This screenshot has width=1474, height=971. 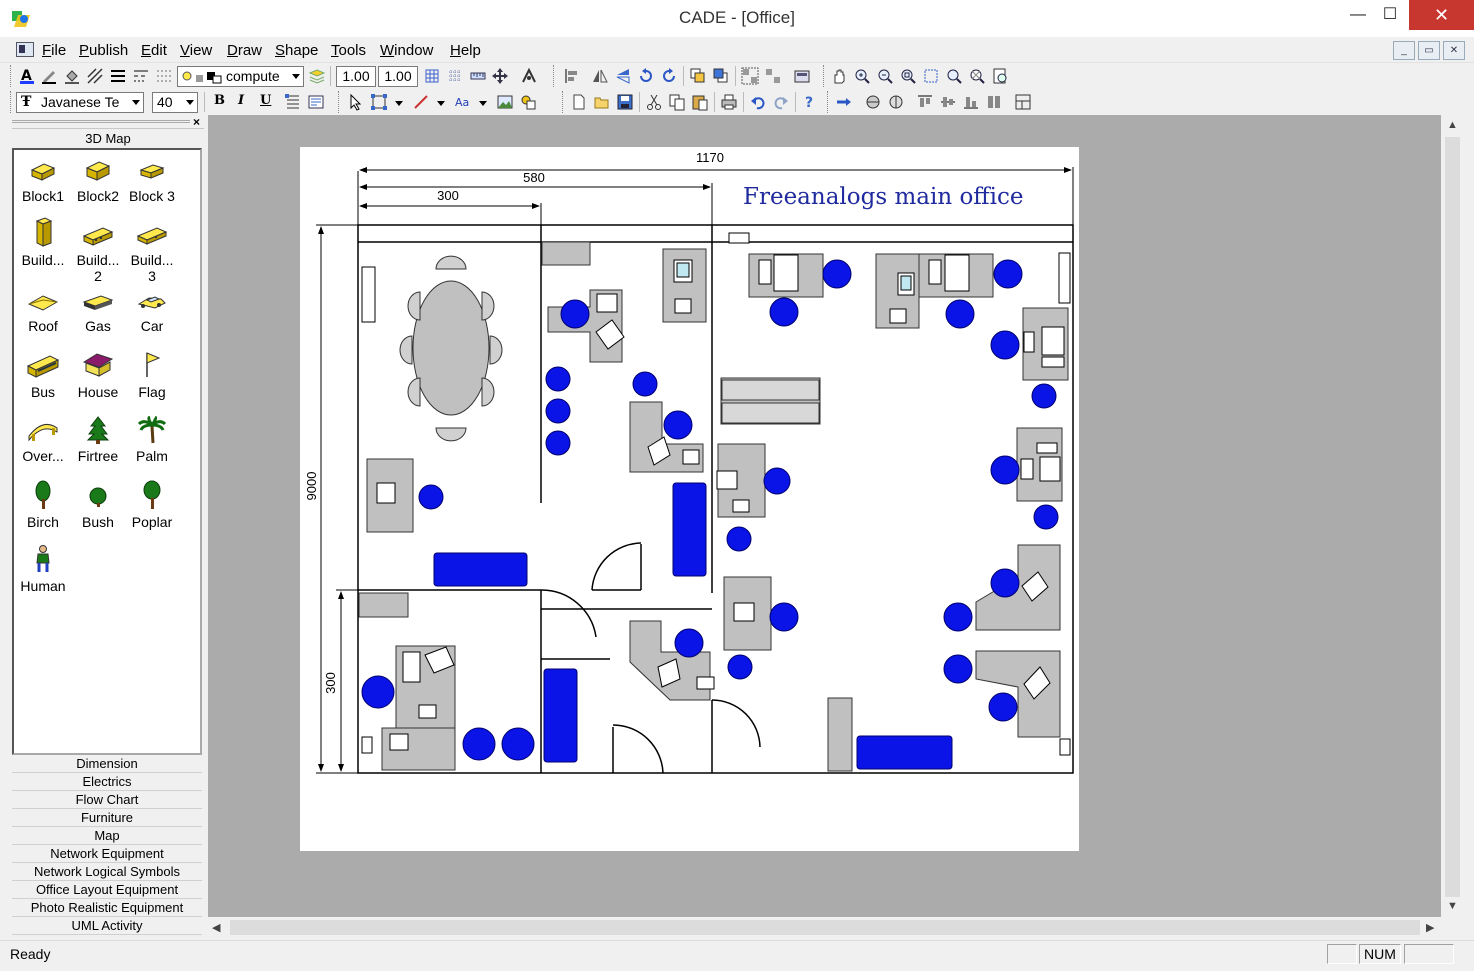 I want to click on shape-item: Build... 3, so click(x=152, y=254).